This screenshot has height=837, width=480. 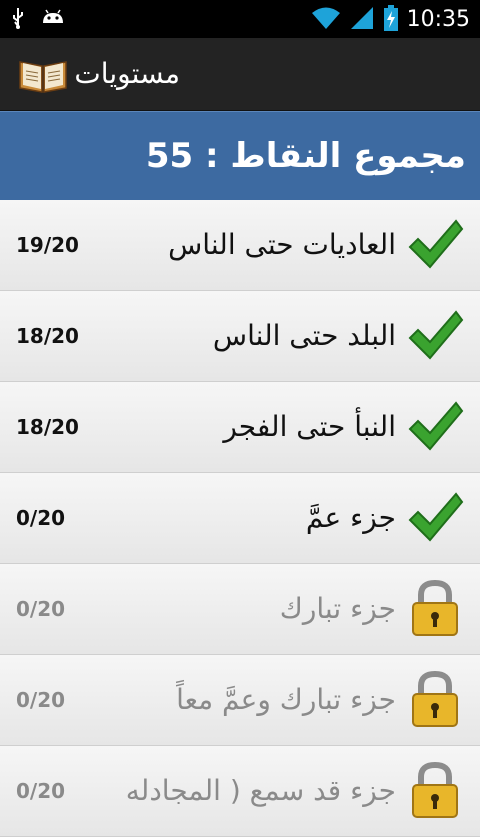 I want to click on level-title: البلد حتى الناس, so click(x=304, y=335).